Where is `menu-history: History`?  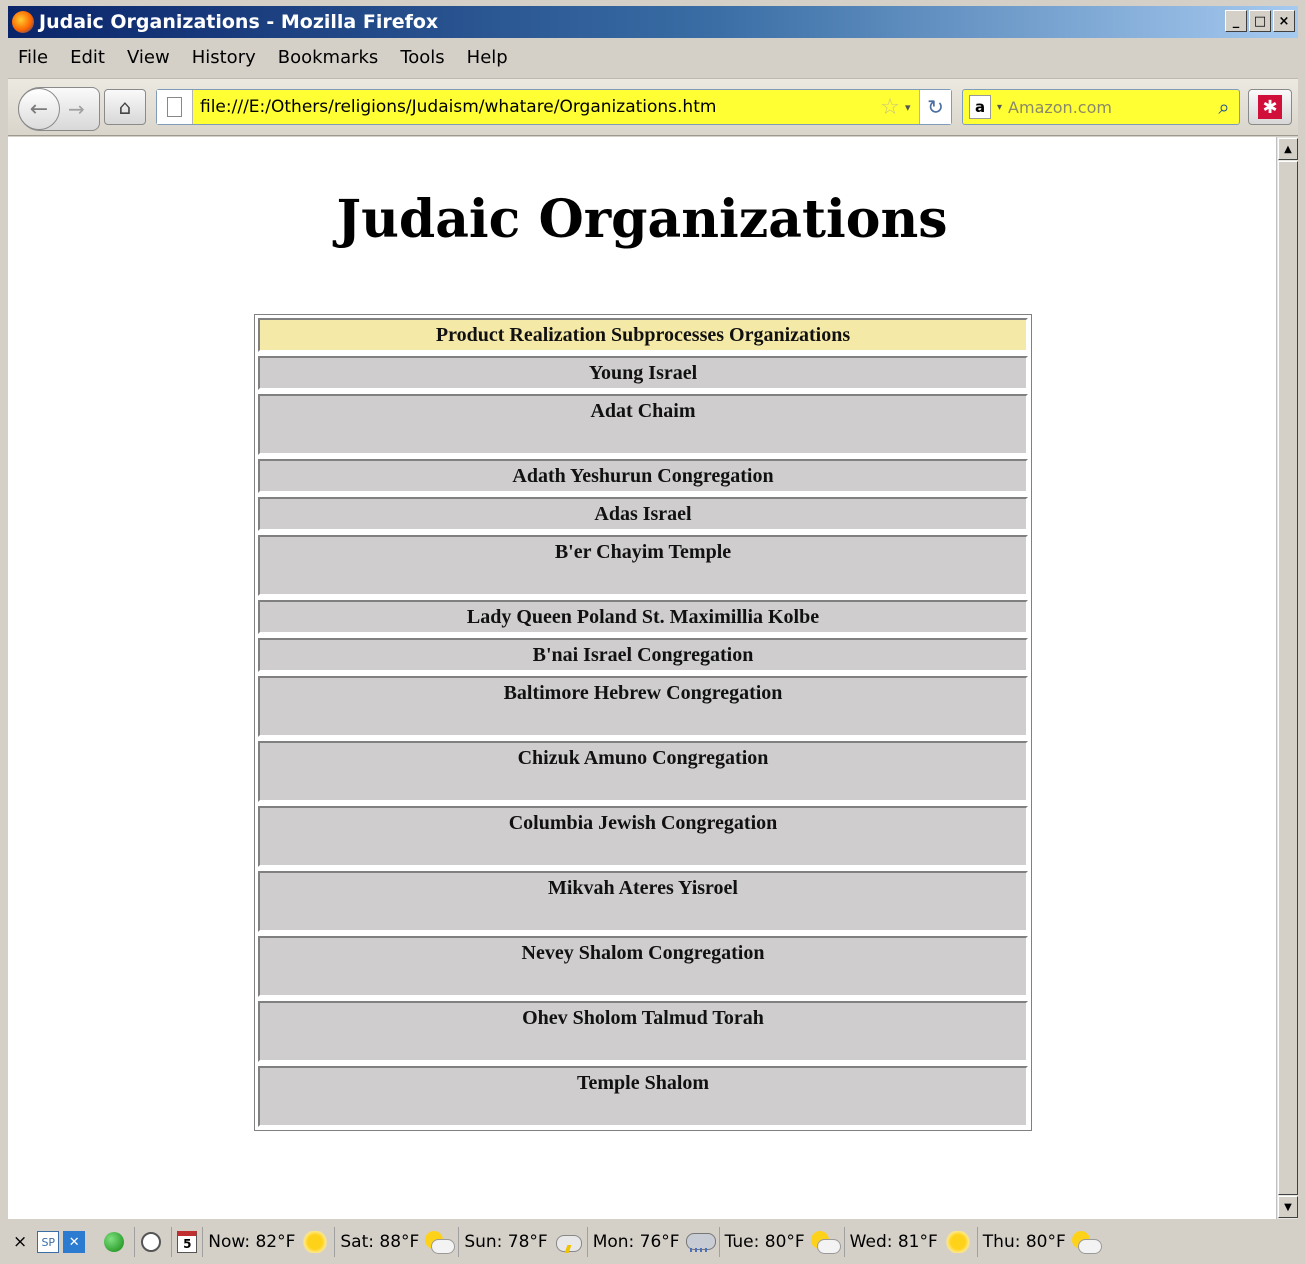
menu-history: History is located at coordinates (224, 57).